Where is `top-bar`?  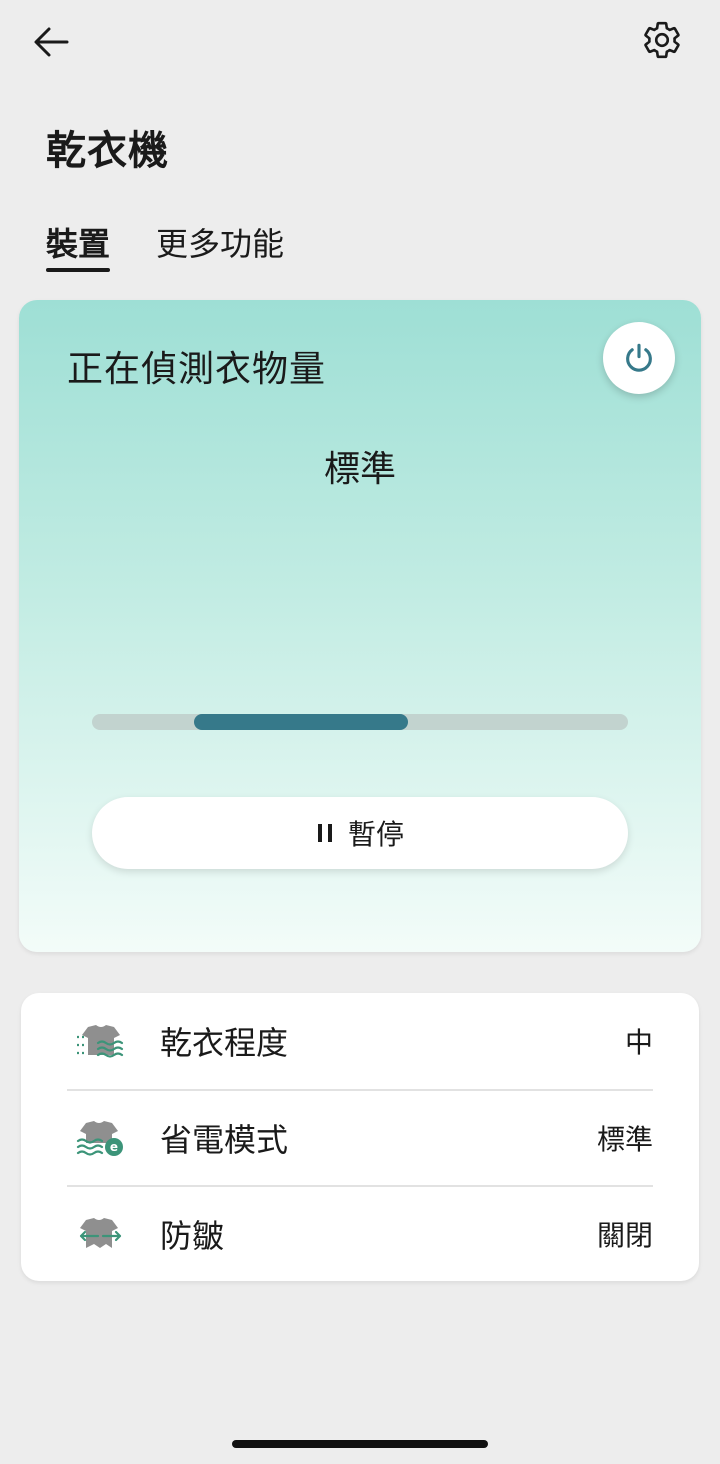 top-bar is located at coordinates (360, 45).